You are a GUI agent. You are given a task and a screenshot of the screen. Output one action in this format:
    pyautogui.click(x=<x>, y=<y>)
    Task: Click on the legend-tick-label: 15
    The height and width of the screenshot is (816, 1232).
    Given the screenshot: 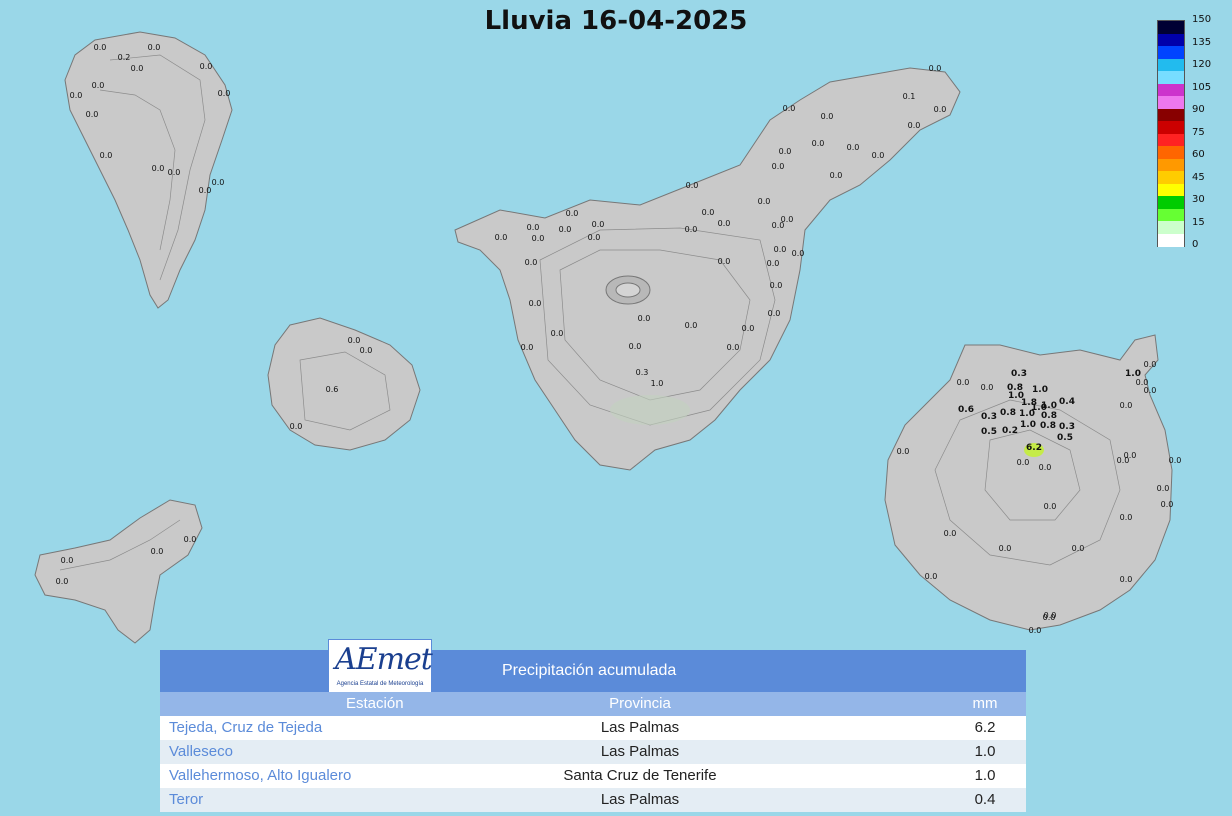 What is the action you would take?
    pyautogui.click(x=1198, y=222)
    